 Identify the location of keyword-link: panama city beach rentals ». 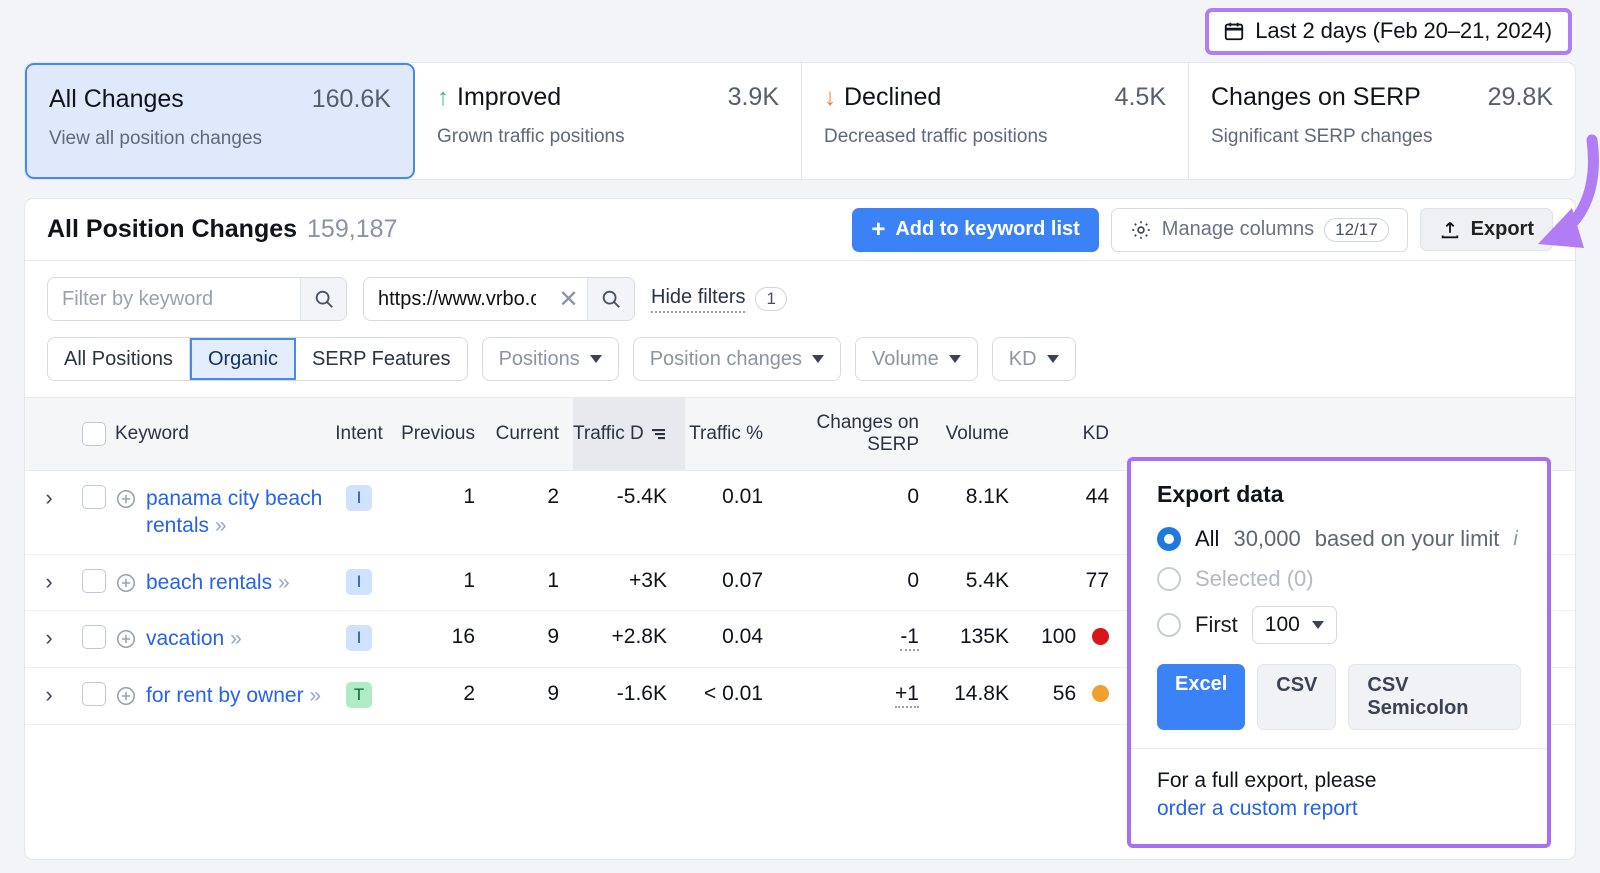
(234, 512).